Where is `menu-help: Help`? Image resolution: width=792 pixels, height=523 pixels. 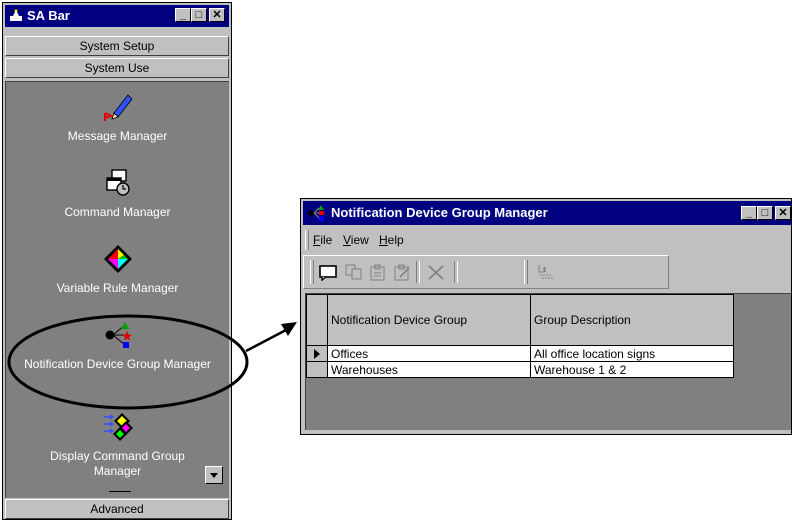 menu-help: Help is located at coordinates (391, 240).